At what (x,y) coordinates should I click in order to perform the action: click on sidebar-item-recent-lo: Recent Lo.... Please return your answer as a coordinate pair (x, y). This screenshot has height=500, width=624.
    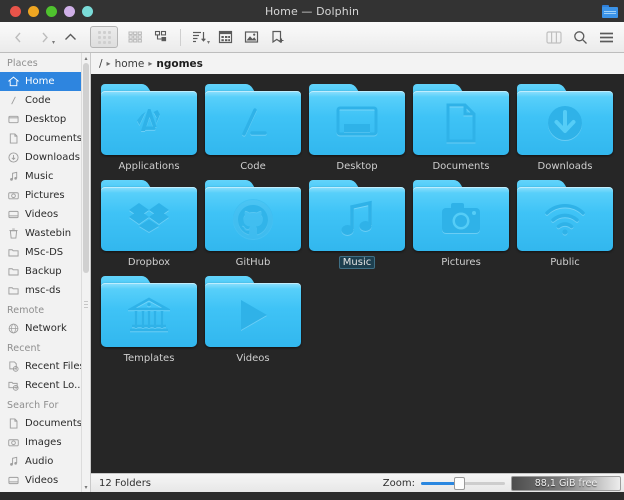
    Looking at the image, I should click on (45, 385).